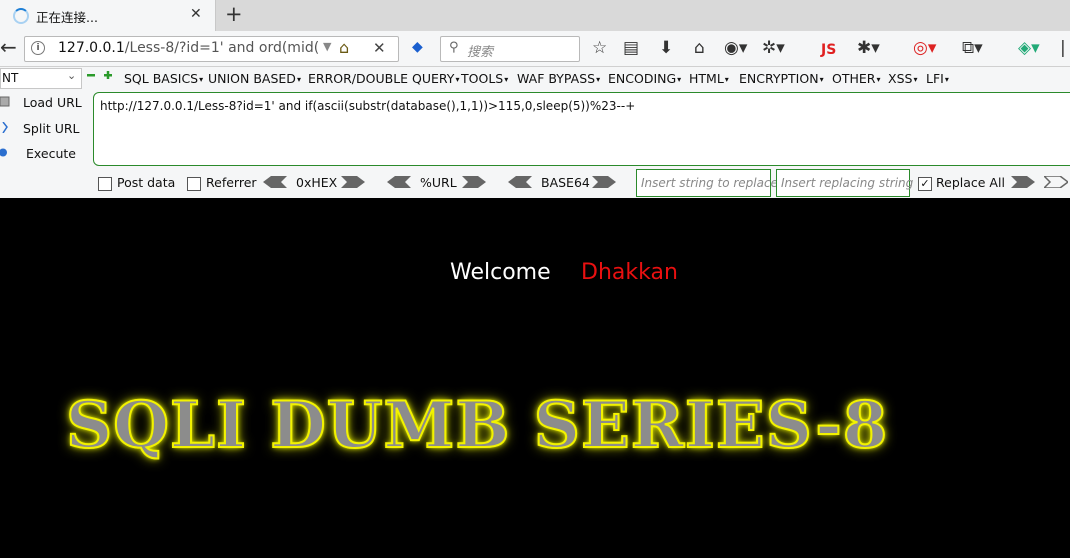  Describe the element at coordinates (1029, 48) in the screenshot. I see `network-icon: ◈▾` at that location.